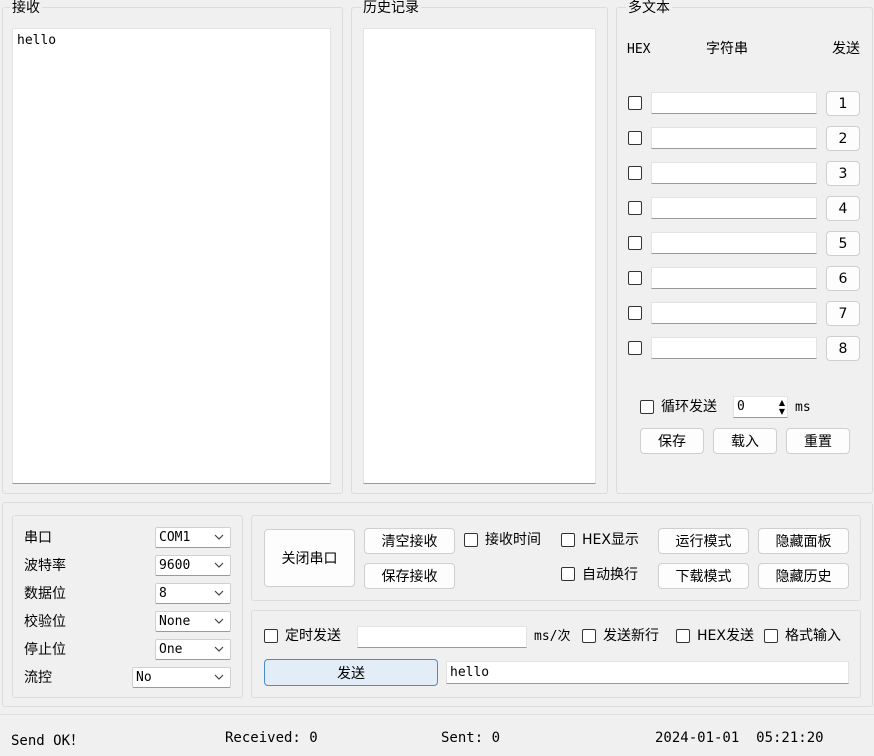  I want to click on parity-select: None, so click(193, 621).